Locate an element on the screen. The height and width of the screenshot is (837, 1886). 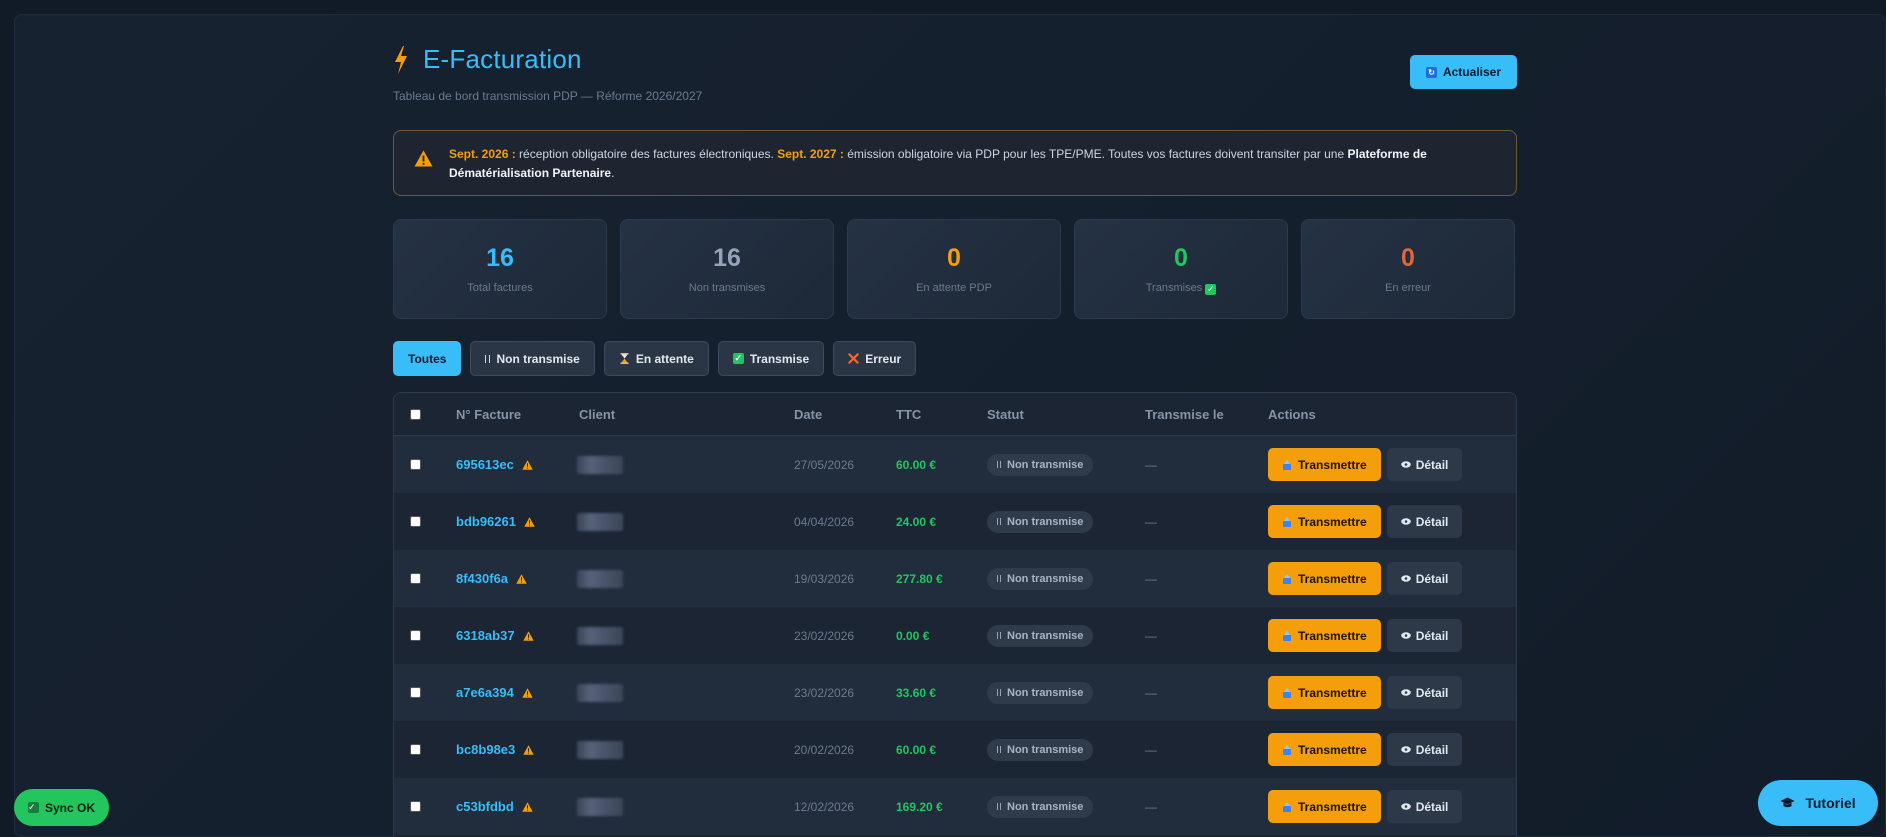
invoice-number-link: bdb96261 is located at coordinates (486, 521).